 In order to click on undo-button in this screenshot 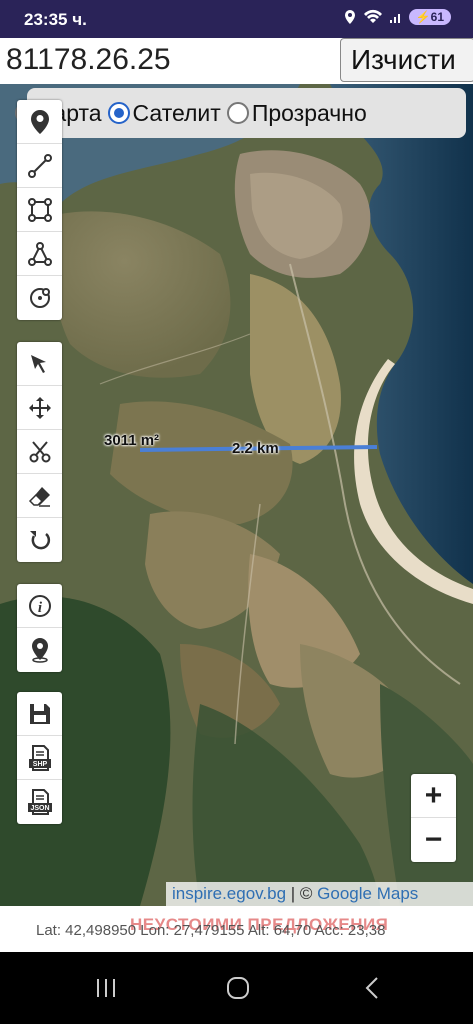, I will do `click(39, 540)`.